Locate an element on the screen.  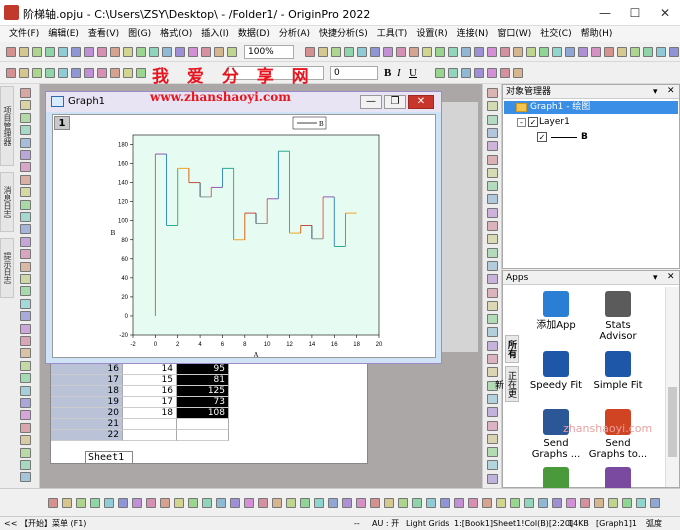
table-cell: 20 is located at coordinates (87, 413).